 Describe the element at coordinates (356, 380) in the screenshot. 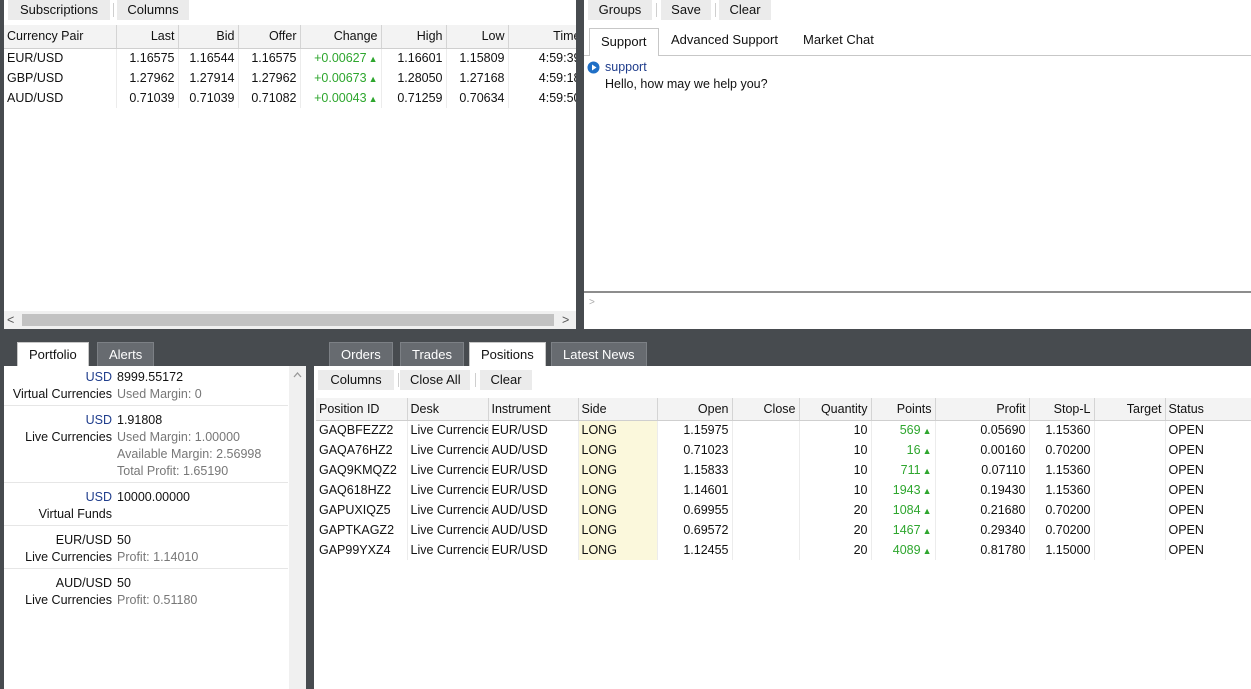

I see `positions-columns-button: Columns` at that location.